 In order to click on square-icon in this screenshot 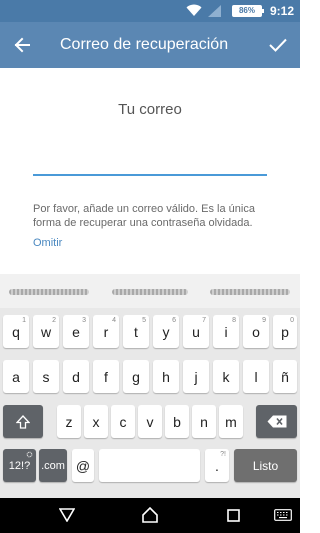, I will do `click(233, 515)`.